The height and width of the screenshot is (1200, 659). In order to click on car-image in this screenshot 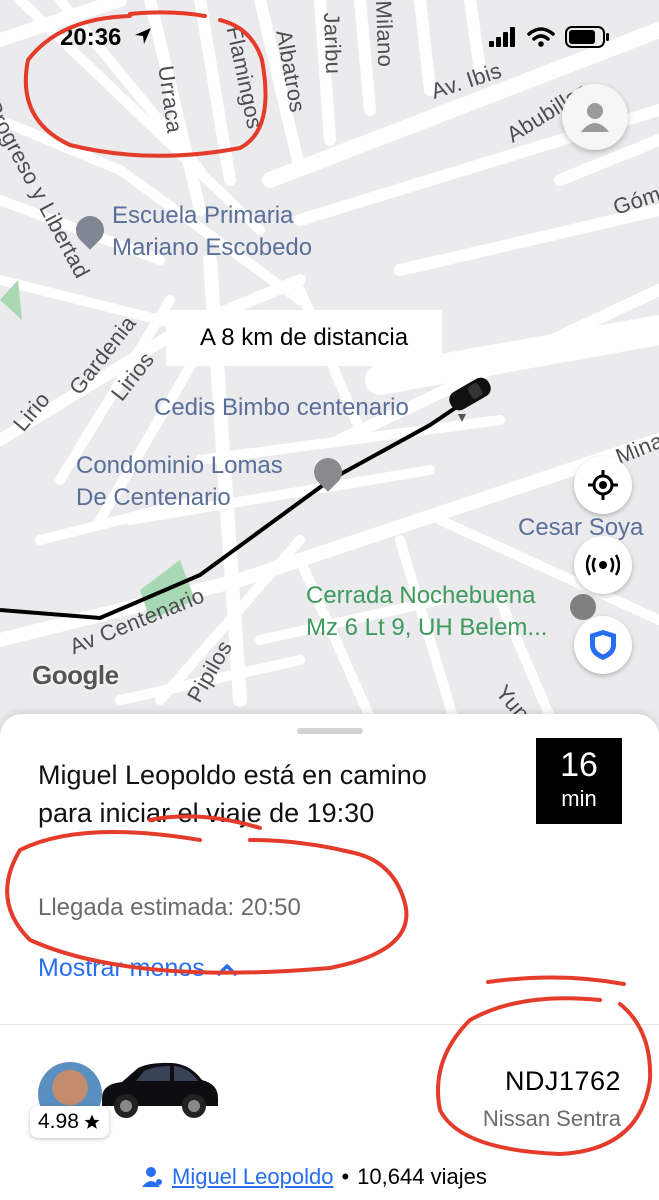, I will do `click(160, 1090)`.